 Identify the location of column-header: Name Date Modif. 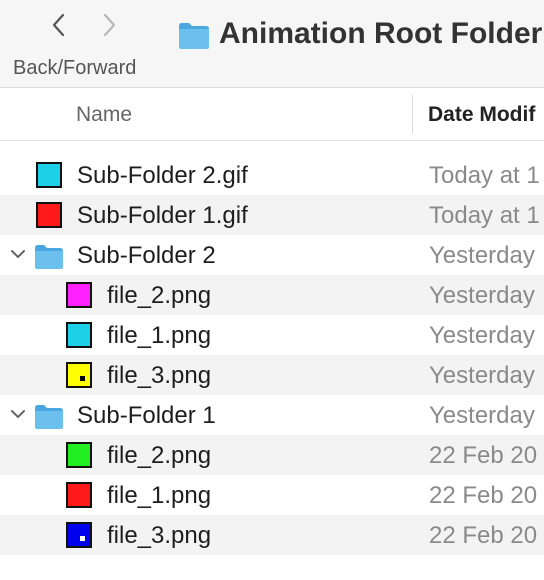
(272, 115).